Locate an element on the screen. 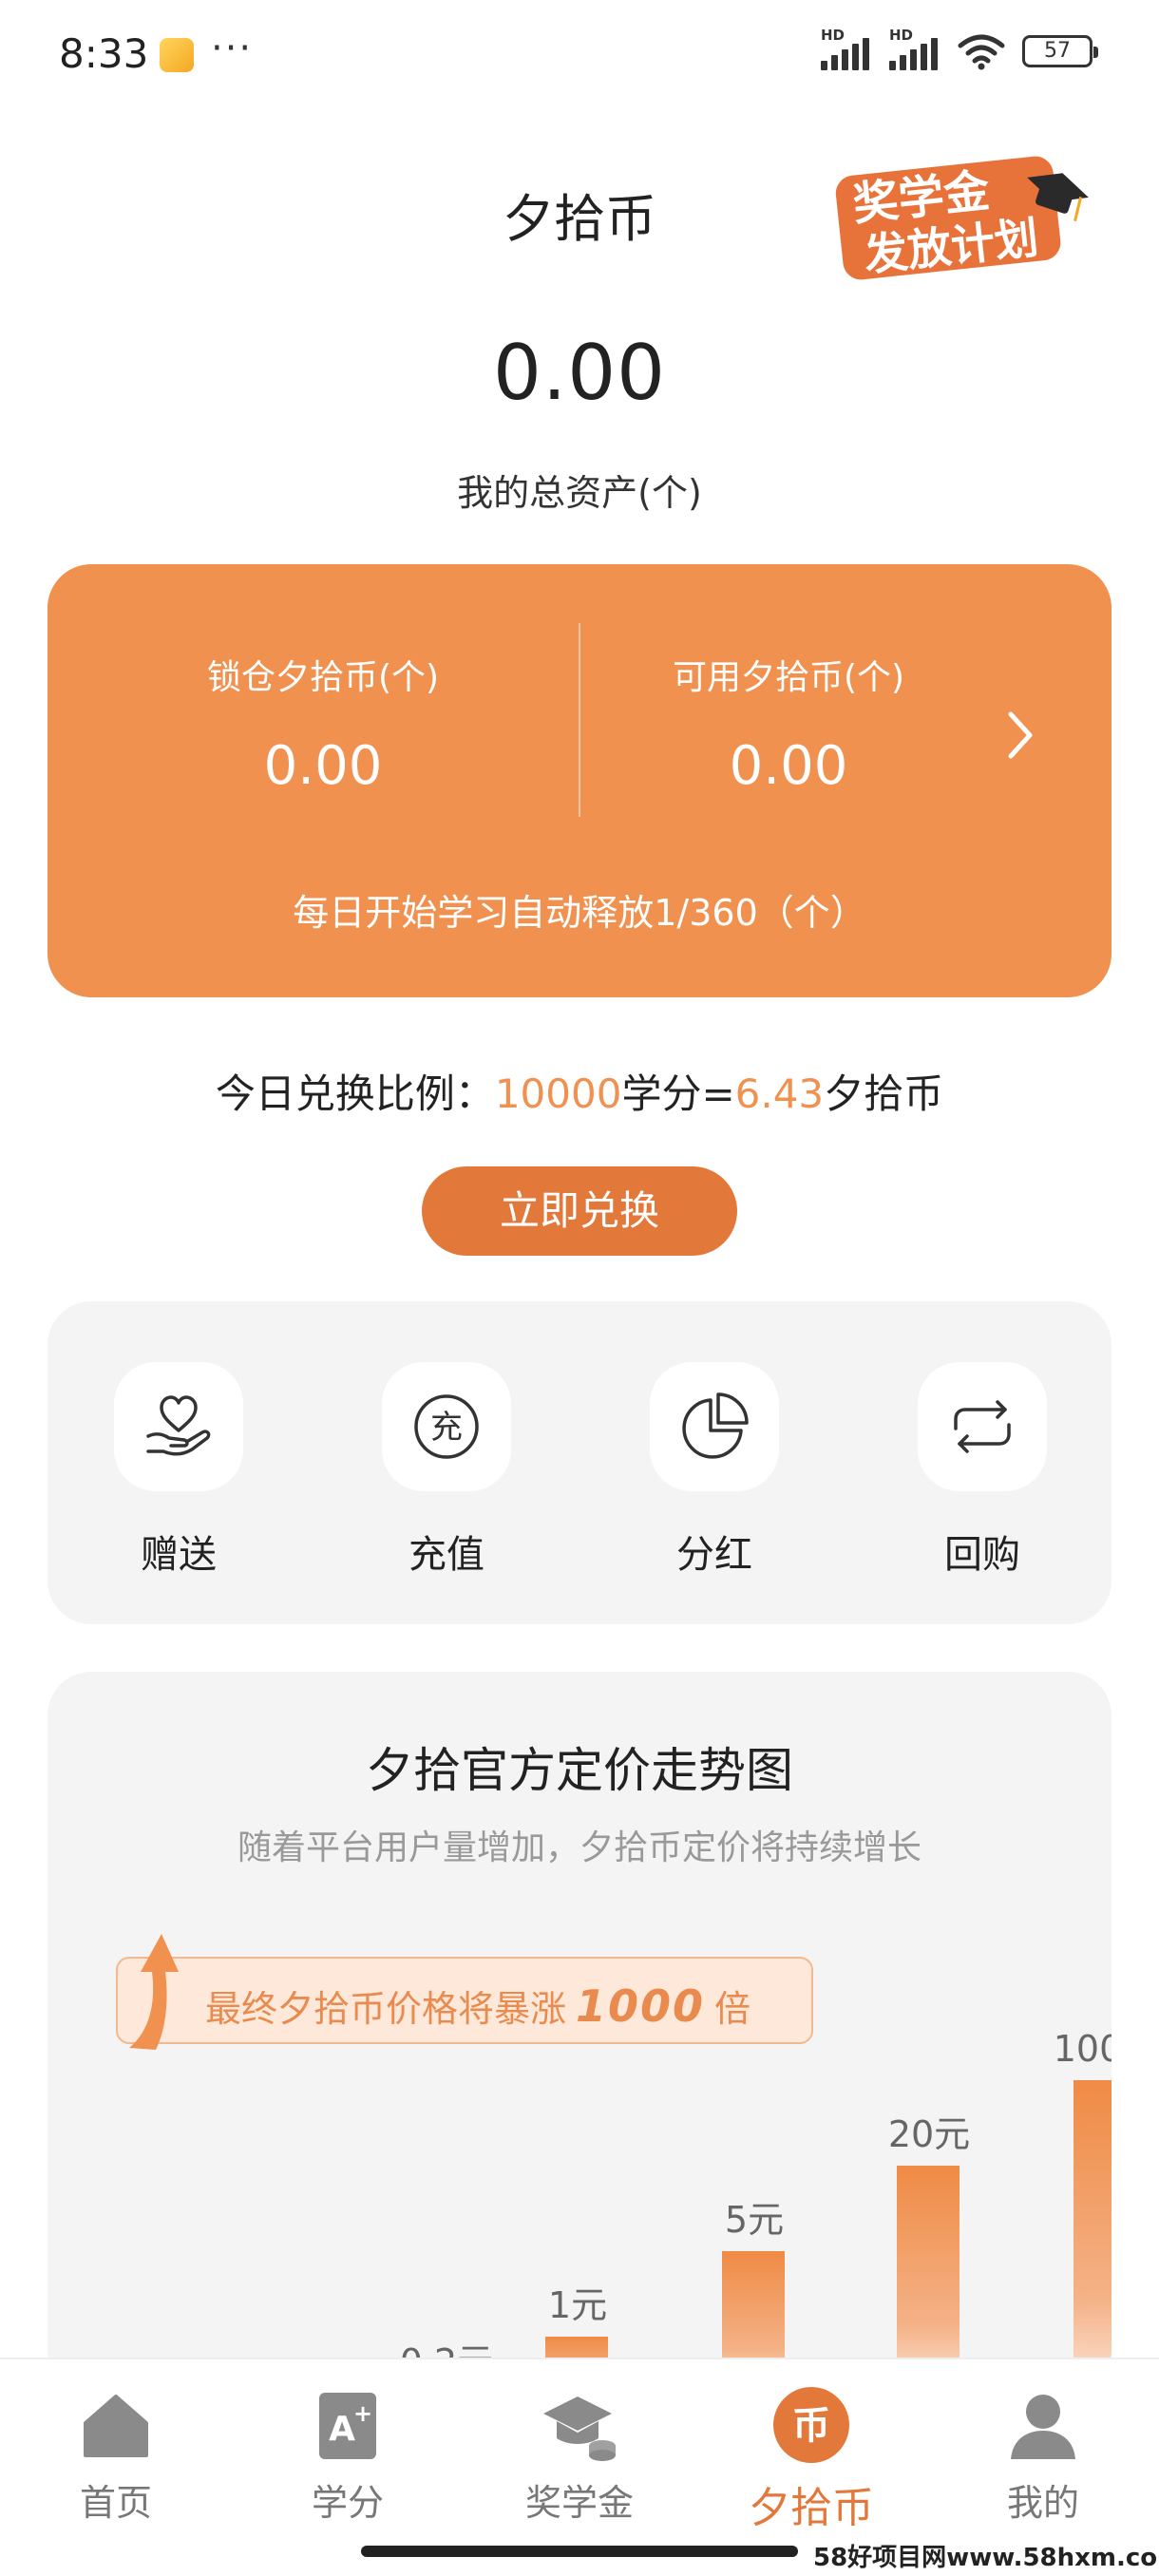 This screenshot has height=2576, width=1159. locked-coins: 锁仓夕拾币(个) 0.00 is located at coordinates (323, 723).